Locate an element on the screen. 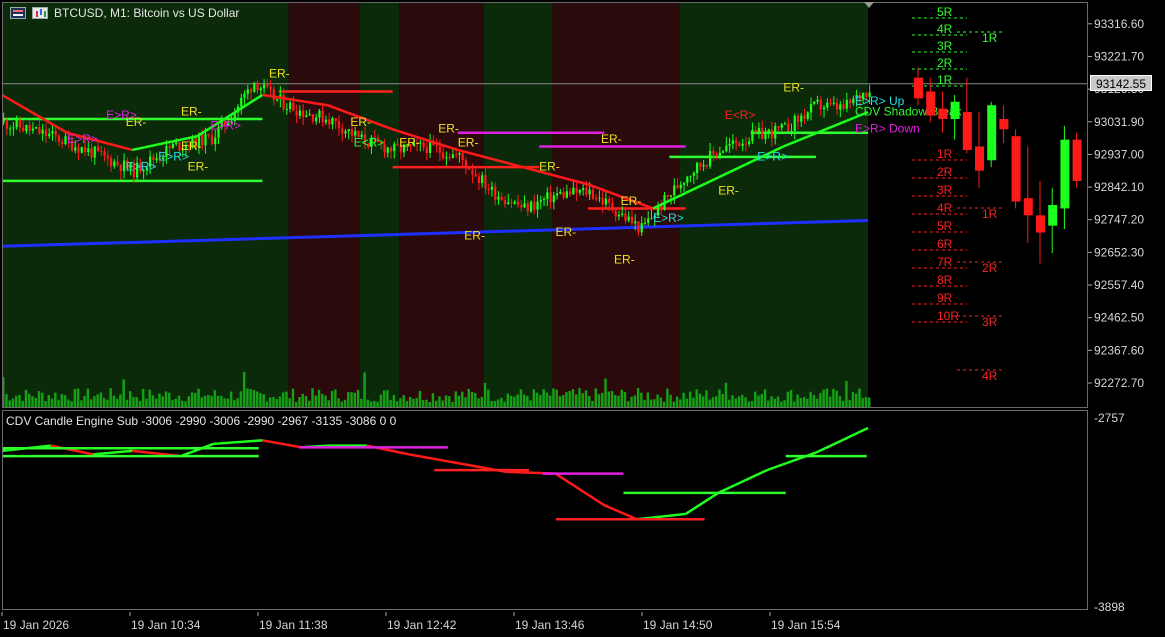 The image size is (1165, 637). signal-label-17: E>R> is located at coordinates (121, 115).